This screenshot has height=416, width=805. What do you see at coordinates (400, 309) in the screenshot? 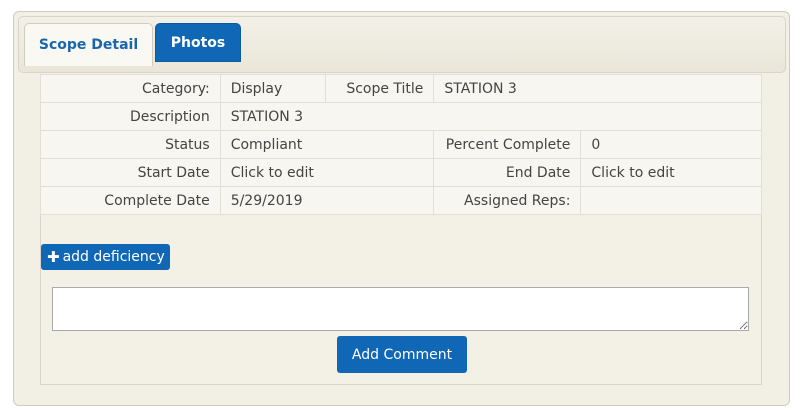
I see `comment-textarea` at bounding box center [400, 309].